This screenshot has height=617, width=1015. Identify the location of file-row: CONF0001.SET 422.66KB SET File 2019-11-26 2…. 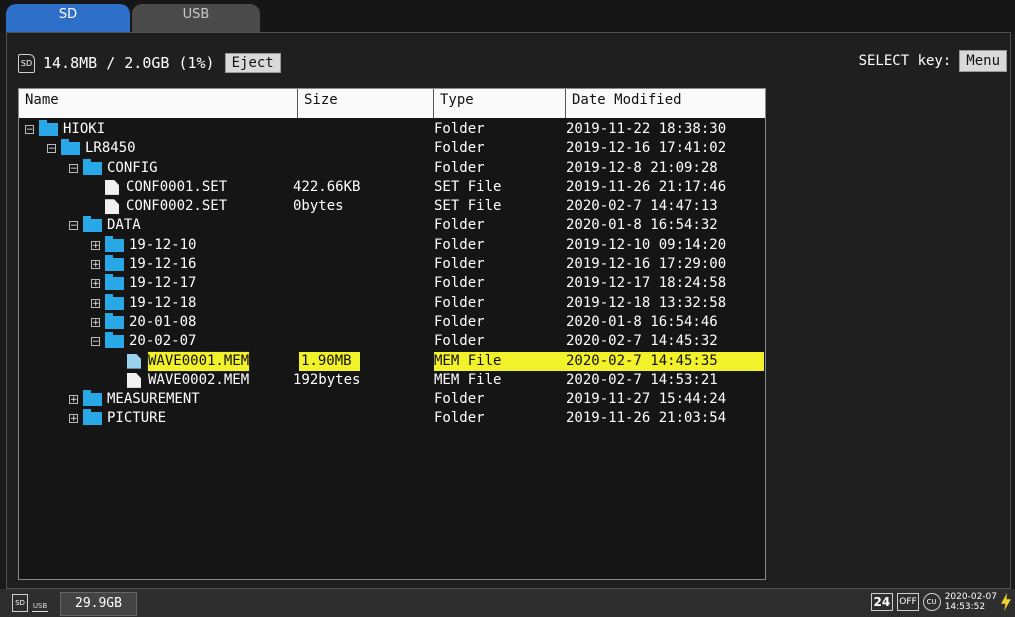
(392, 187).